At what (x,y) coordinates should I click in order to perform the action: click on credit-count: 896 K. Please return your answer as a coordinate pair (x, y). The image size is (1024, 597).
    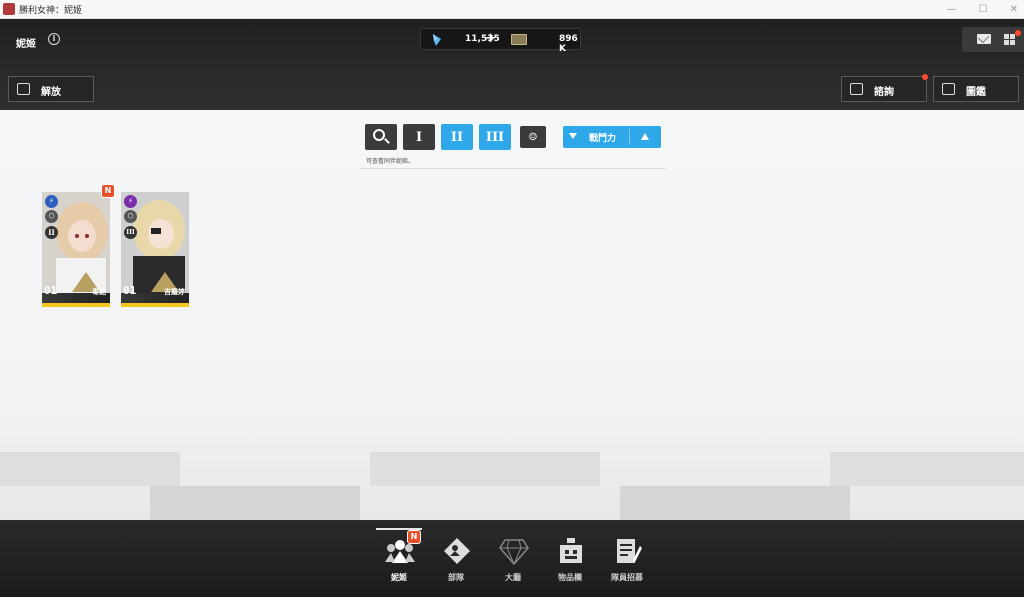
    Looking at the image, I should click on (568, 44).